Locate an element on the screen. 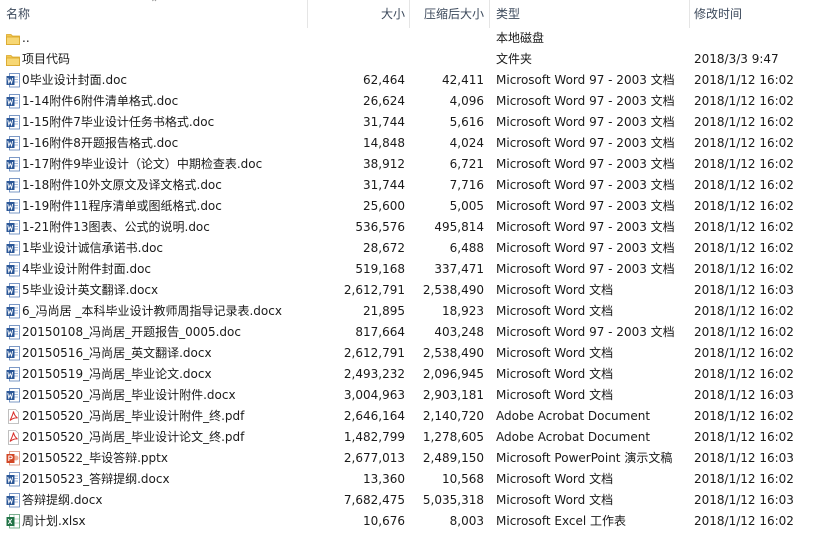  compressed-size: 1,278,605 is located at coordinates (453, 437).